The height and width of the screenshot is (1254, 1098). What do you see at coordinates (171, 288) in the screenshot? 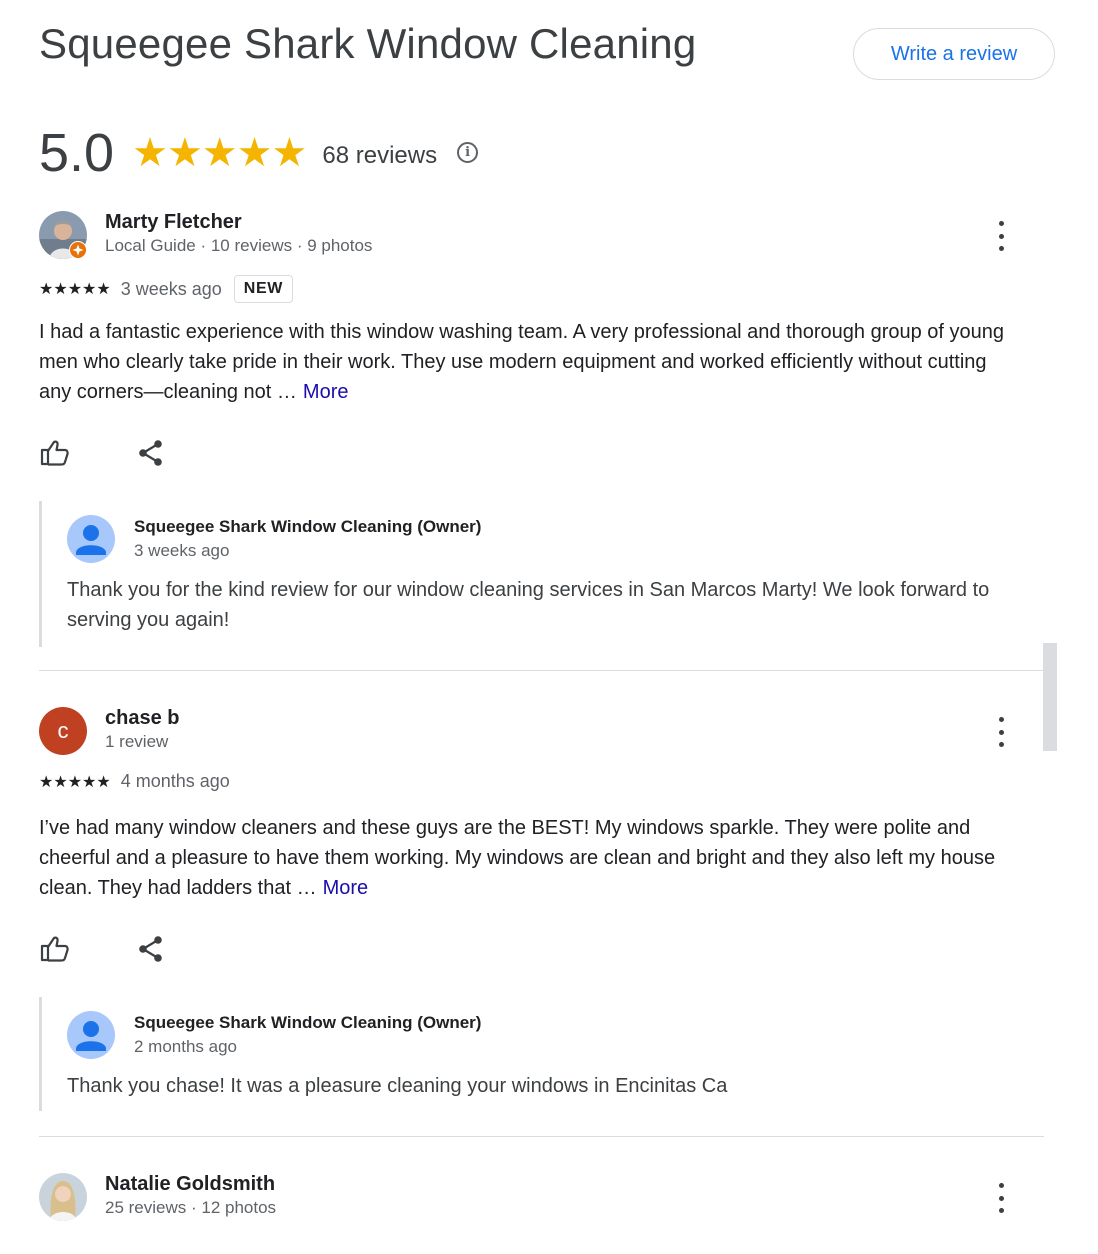
I see `review-date: 3 weeks ago` at bounding box center [171, 288].